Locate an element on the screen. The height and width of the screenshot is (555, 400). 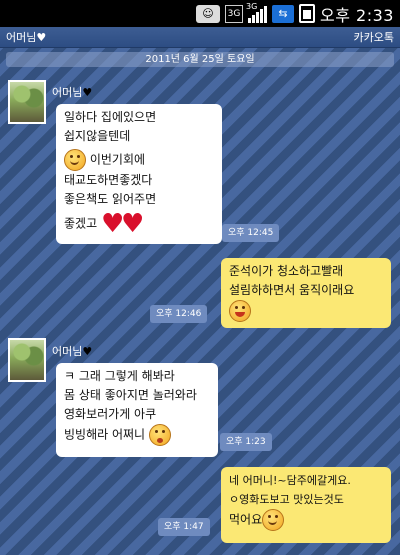
signal-strength-icon: 3G is located at coordinates (257, 12).